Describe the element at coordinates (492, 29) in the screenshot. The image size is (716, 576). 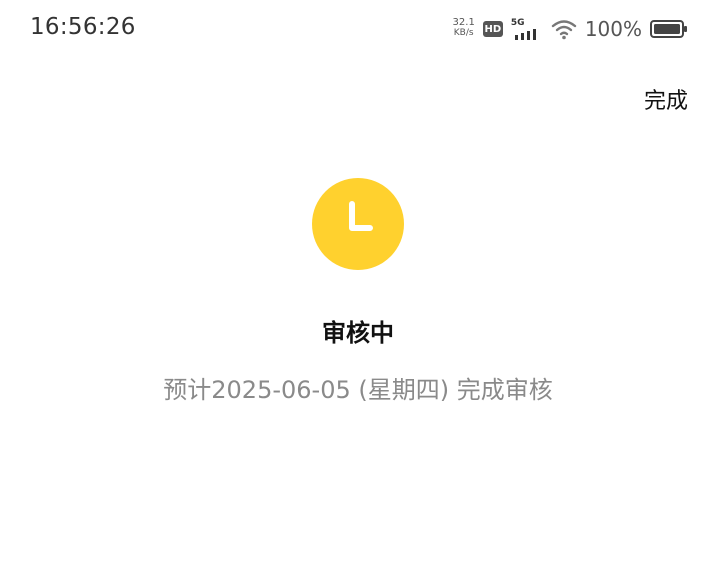
I see `hd-icon: HD` at that location.